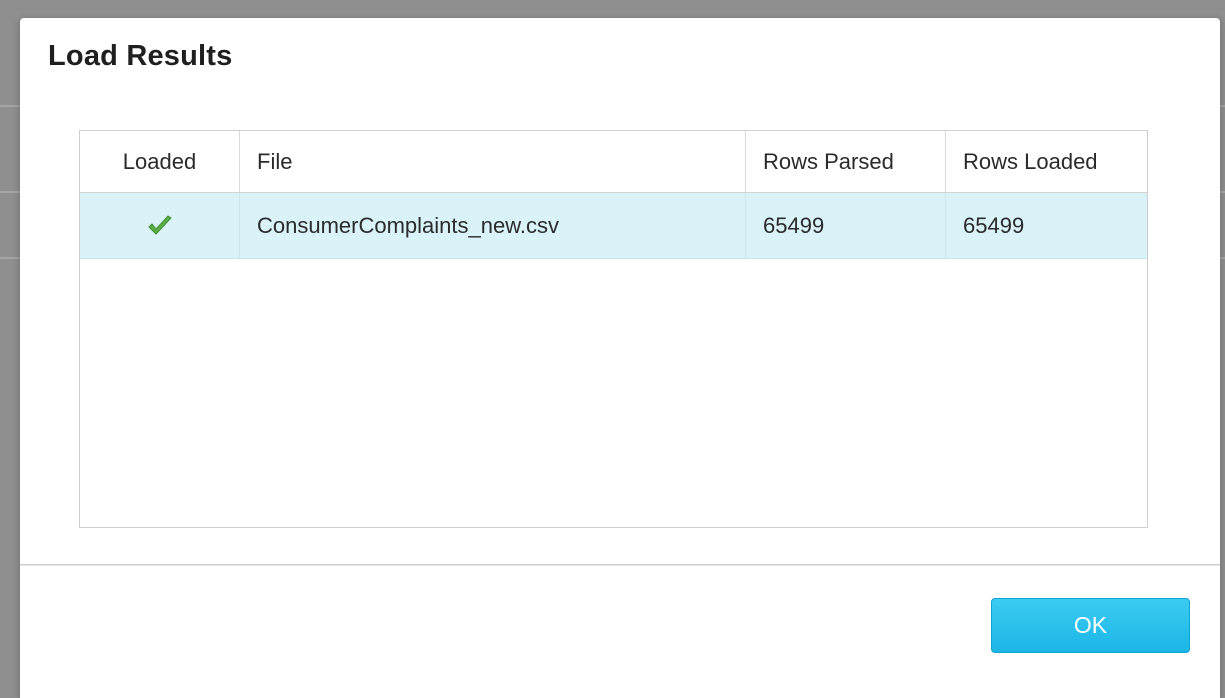  Describe the element at coordinates (493, 161) in the screenshot. I see `column-header-file: File` at that location.